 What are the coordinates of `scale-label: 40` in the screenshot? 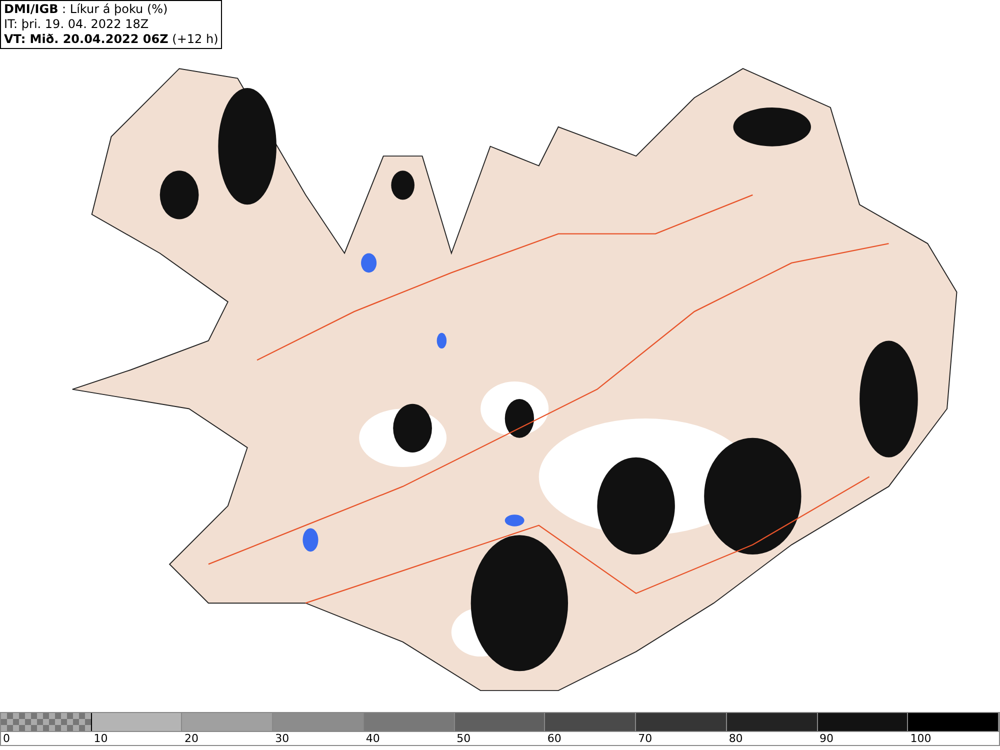 It's located at (409, 738).